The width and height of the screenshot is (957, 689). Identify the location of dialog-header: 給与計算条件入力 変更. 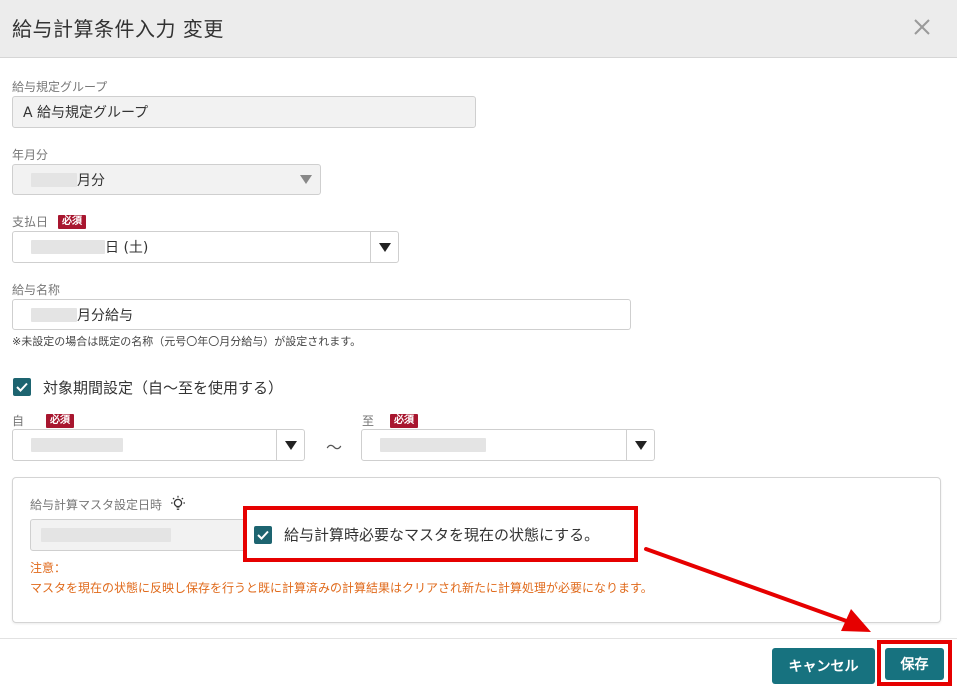
(478, 29).